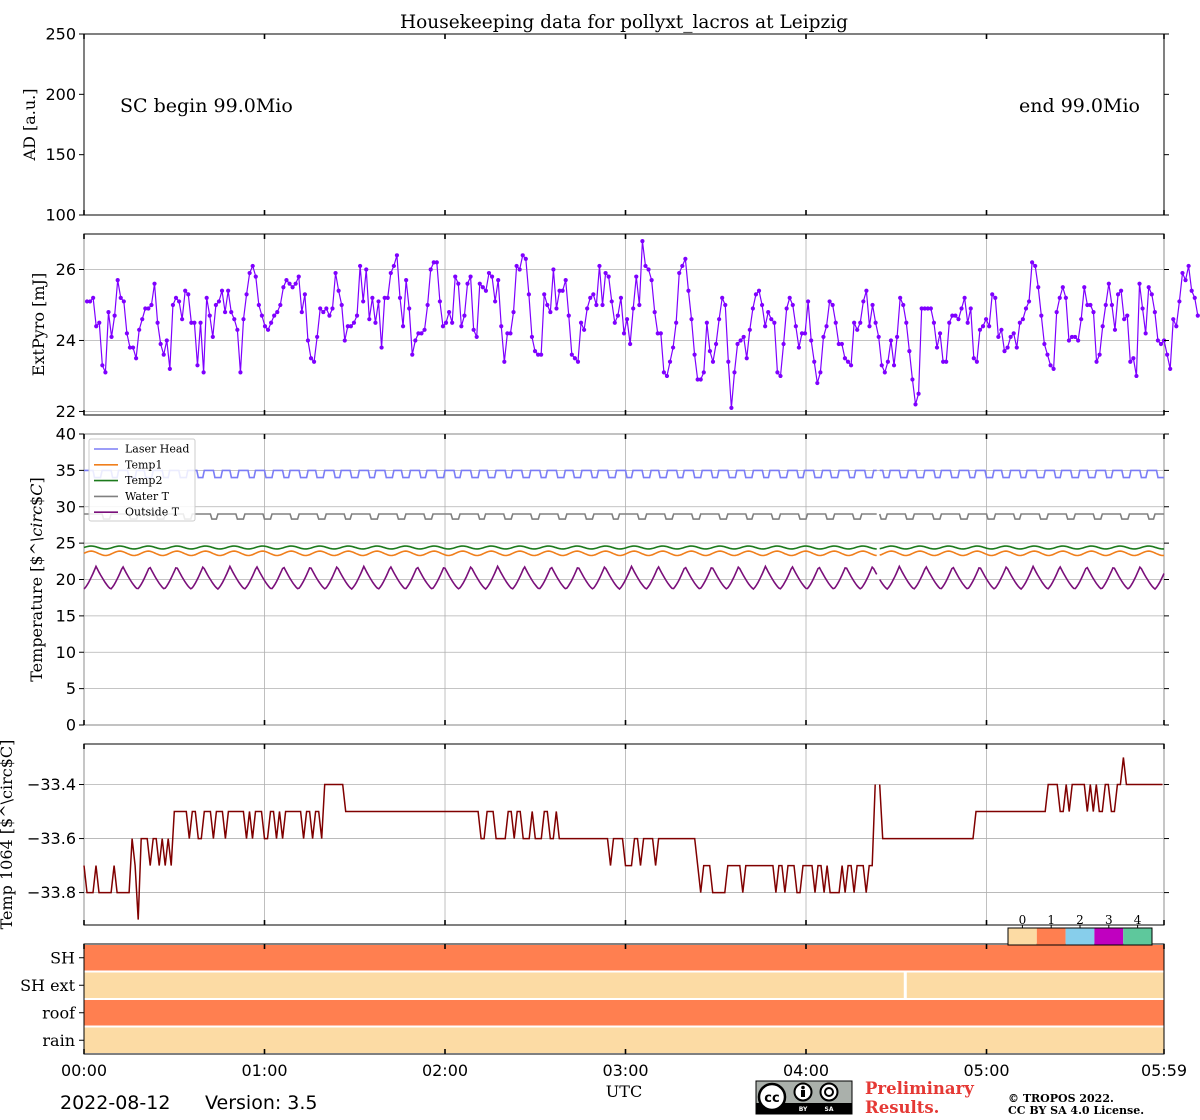 This screenshot has width=1200, height=1120. What do you see at coordinates (51, 838) in the screenshot?
I see `y-tick-label: −33.6` at bounding box center [51, 838].